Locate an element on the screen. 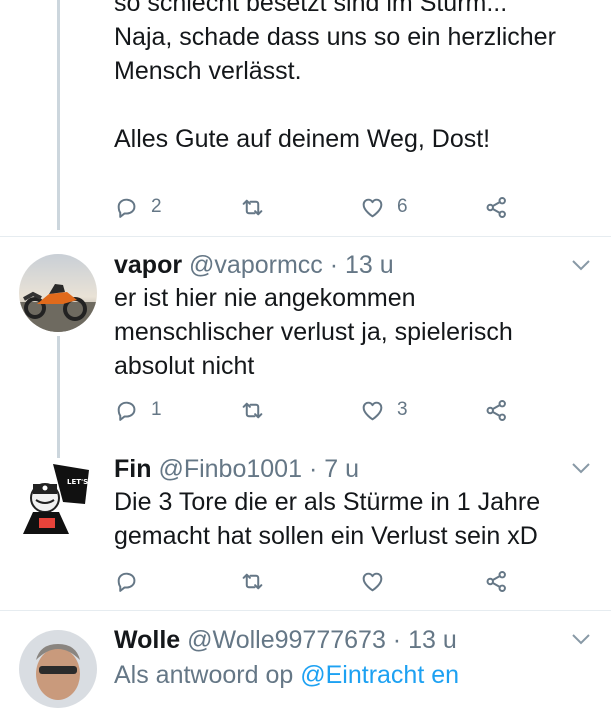  user-handle: @vapormcc is located at coordinates (256, 265).